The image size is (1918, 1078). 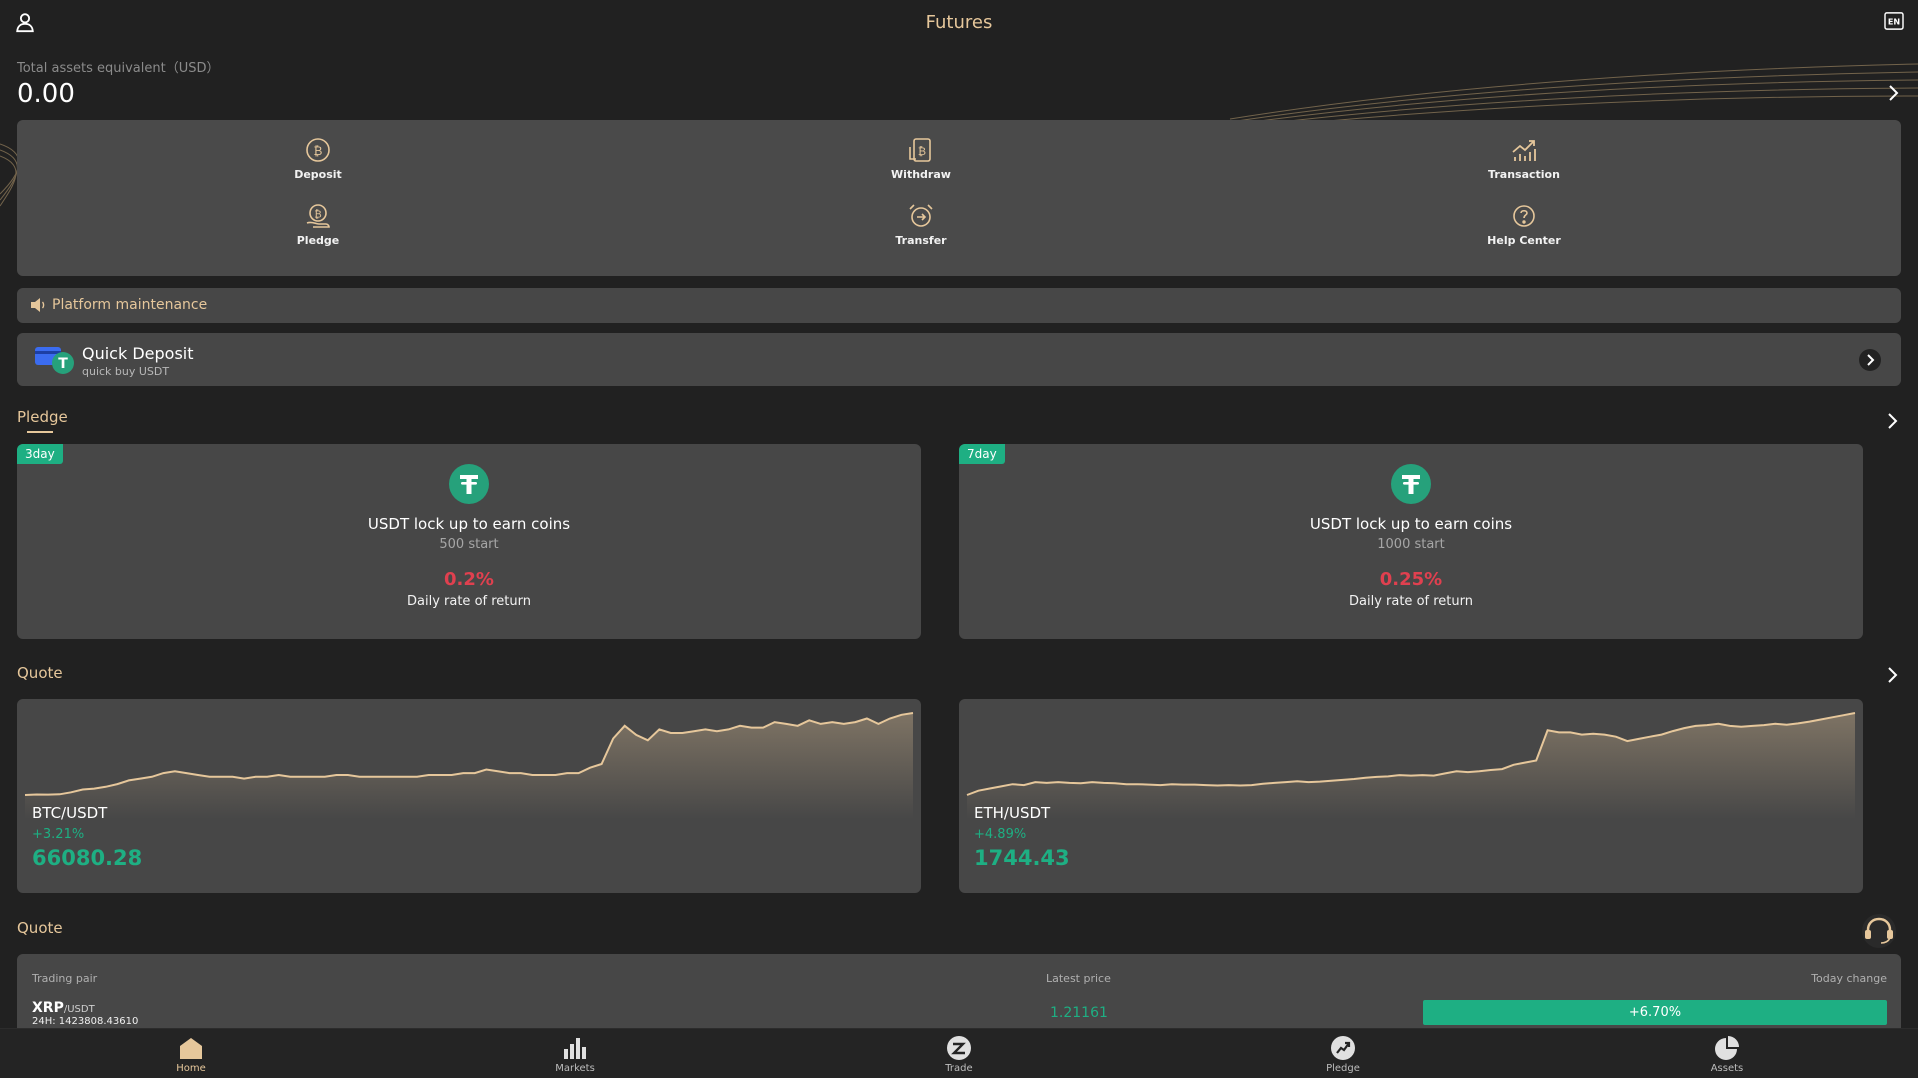 What do you see at coordinates (65, 978) in the screenshot?
I see `column-header-pair: Trading pair` at bounding box center [65, 978].